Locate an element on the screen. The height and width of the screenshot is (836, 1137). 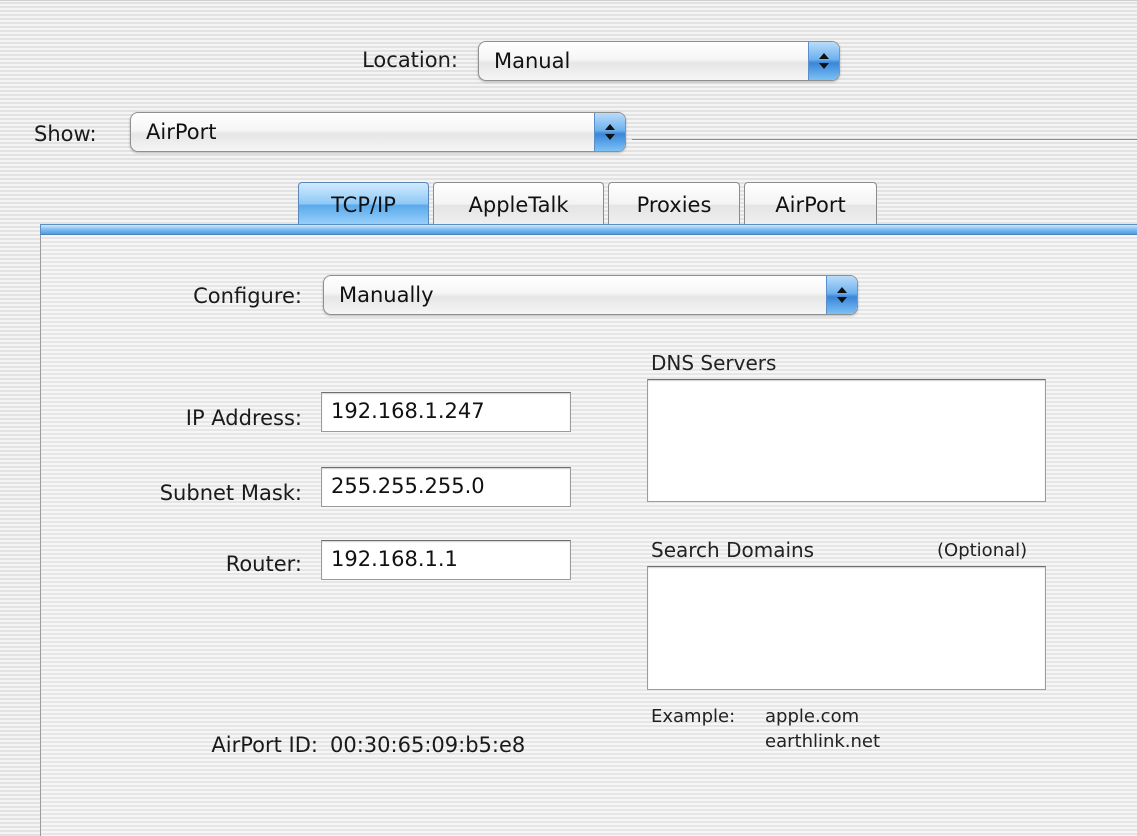
search-domains-field is located at coordinates (846, 628).